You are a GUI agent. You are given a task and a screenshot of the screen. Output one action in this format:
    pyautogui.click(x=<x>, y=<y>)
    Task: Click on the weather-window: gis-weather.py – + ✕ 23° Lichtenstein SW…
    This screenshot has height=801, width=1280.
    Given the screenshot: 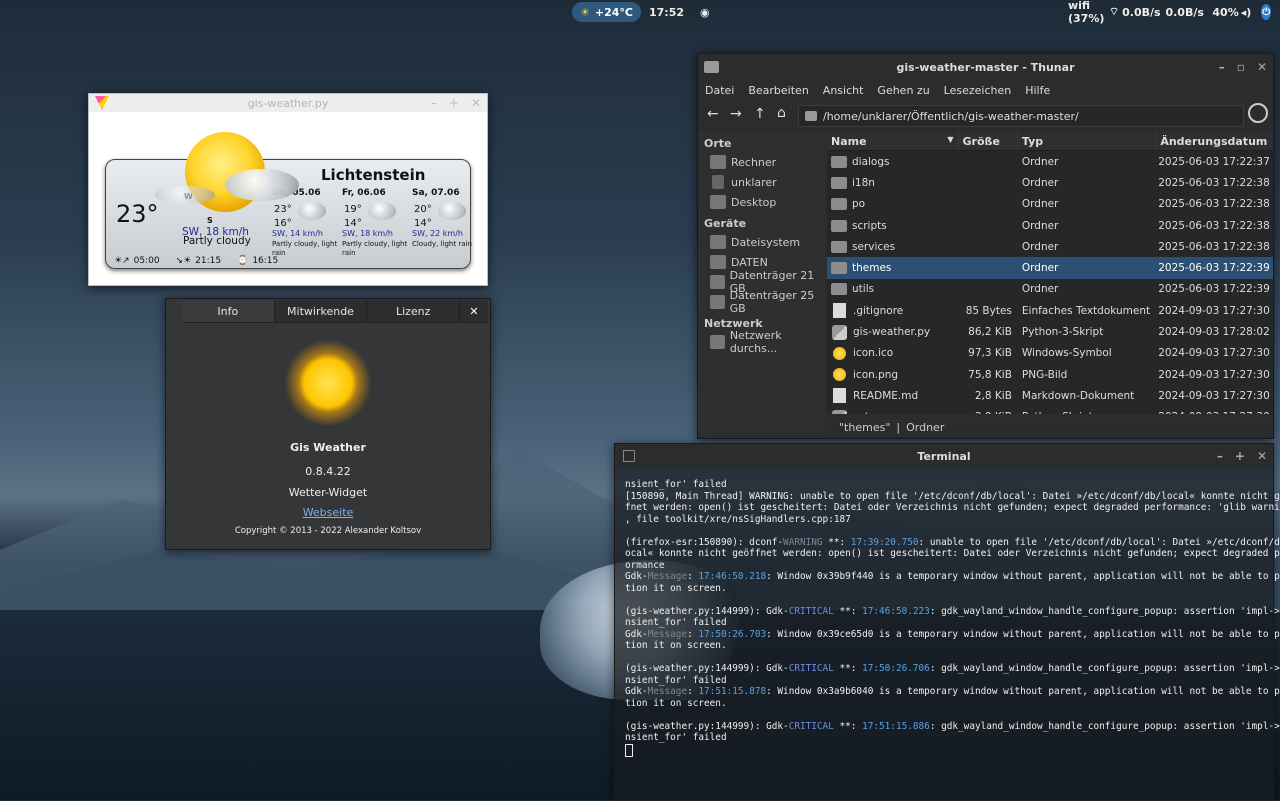 What is the action you would take?
    pyautogui.click(x=288, y=189)
    